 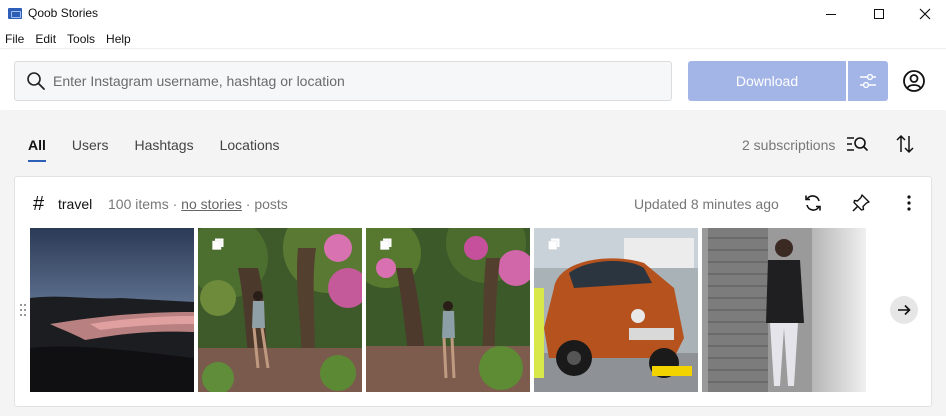 I want to click on menu-bar: File Edit Tools Help, so click(x=68, y=39).